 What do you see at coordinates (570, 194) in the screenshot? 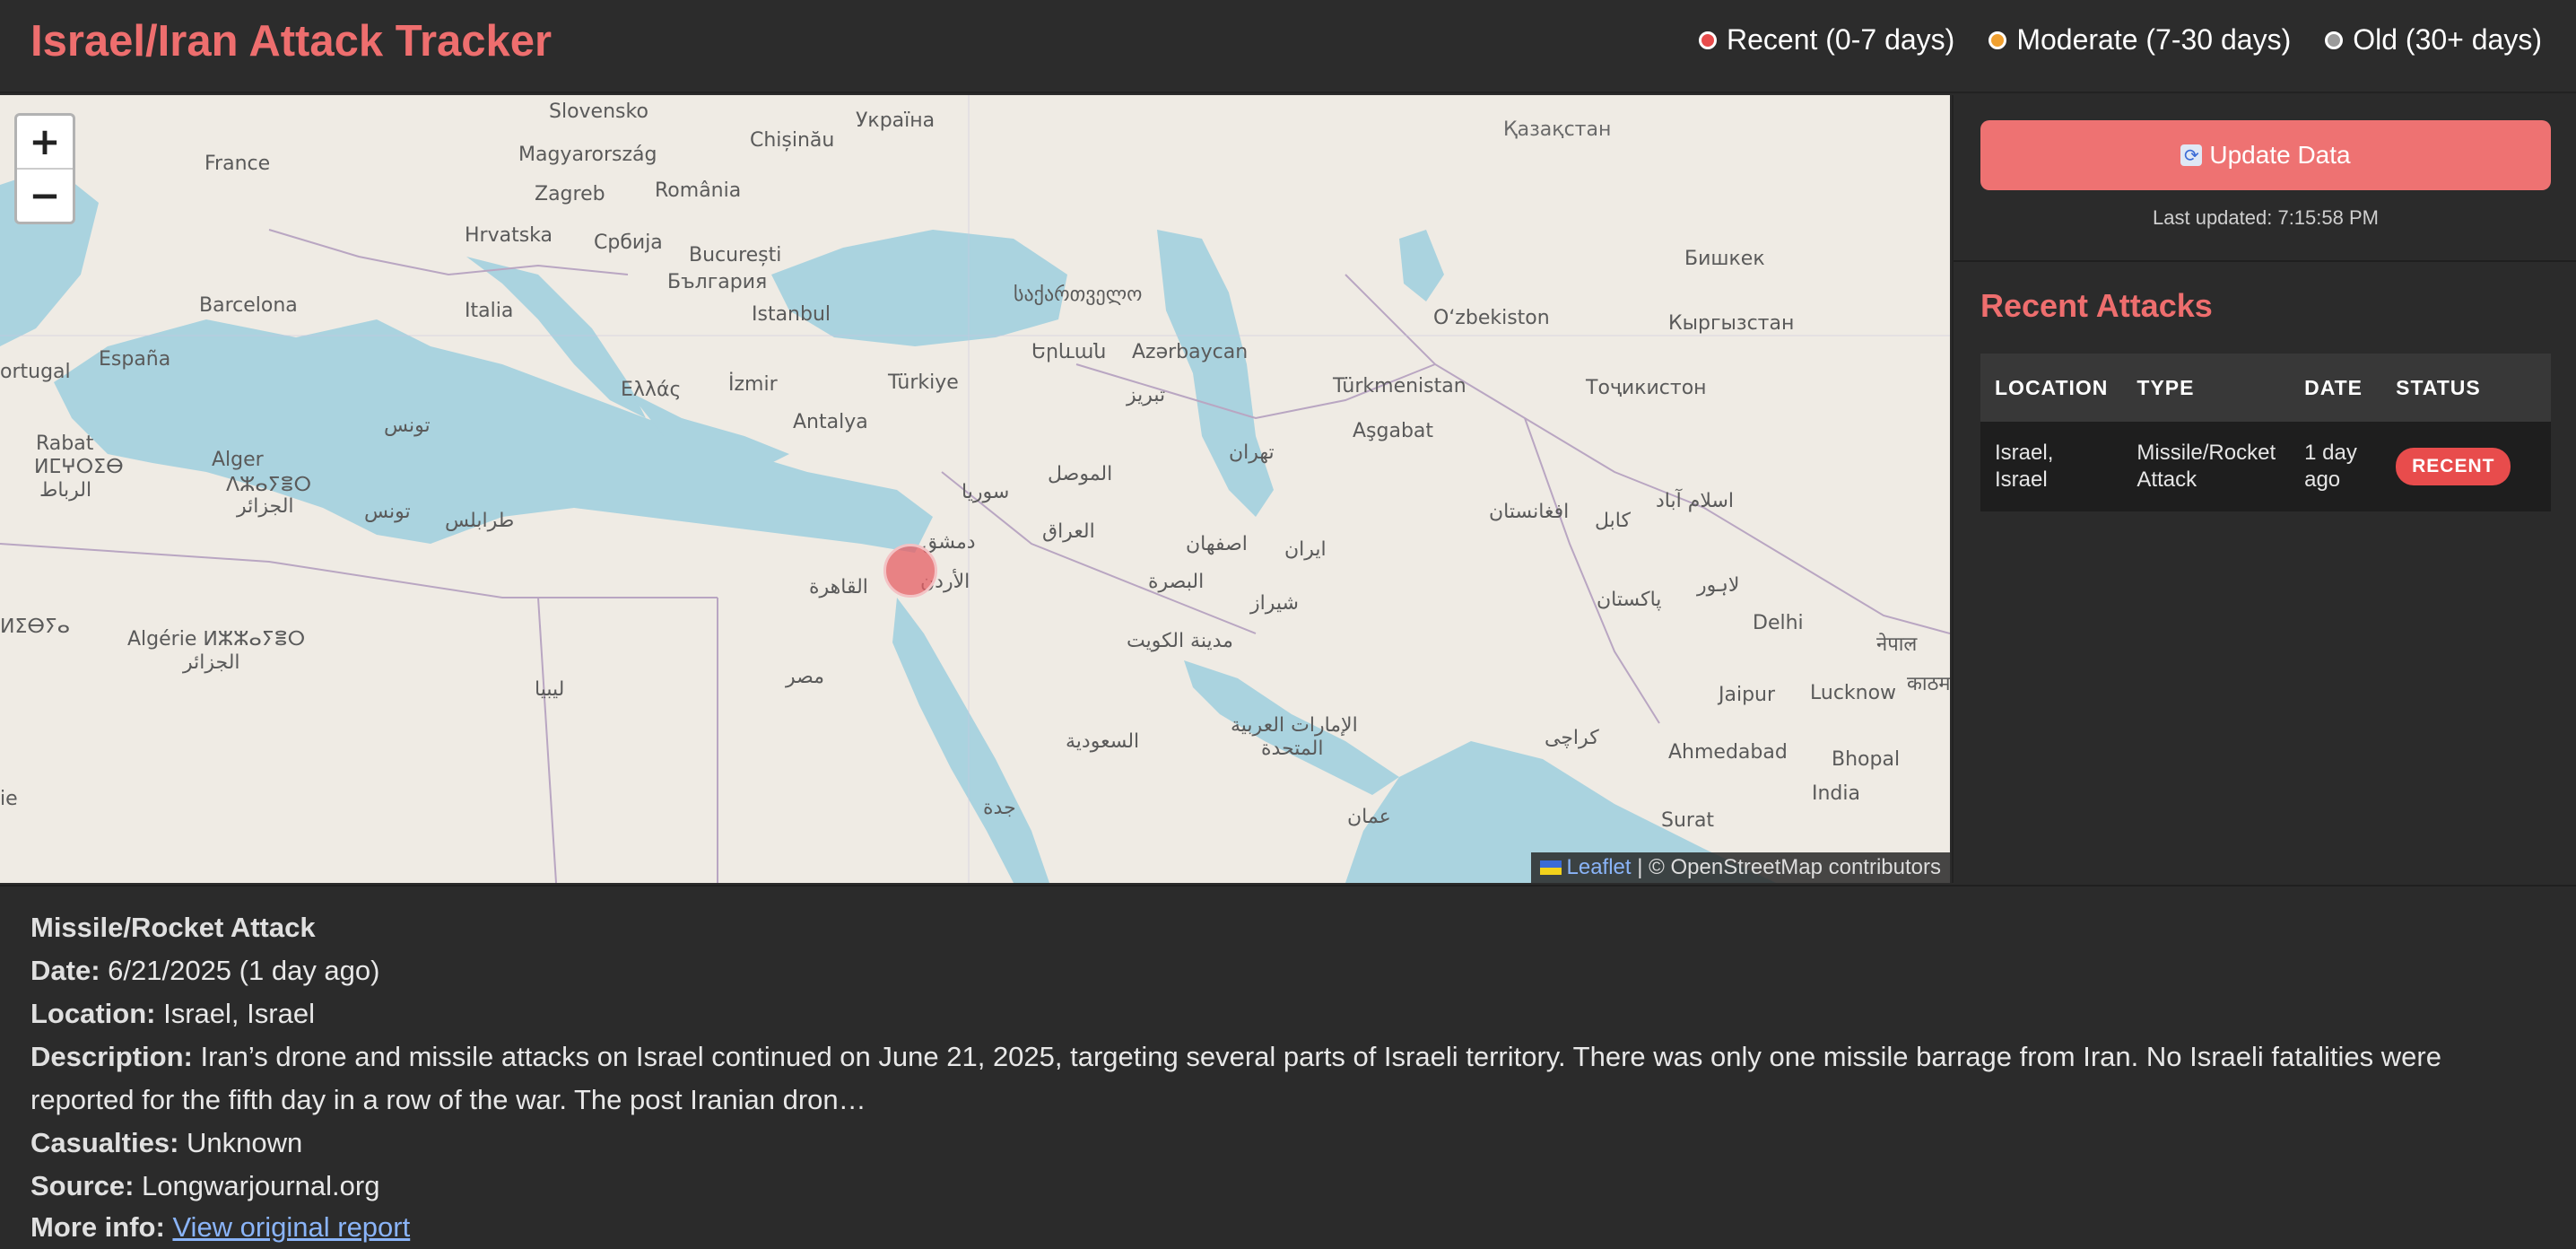
I see `map-label: Zagreb` at bounding box center [570, 194].